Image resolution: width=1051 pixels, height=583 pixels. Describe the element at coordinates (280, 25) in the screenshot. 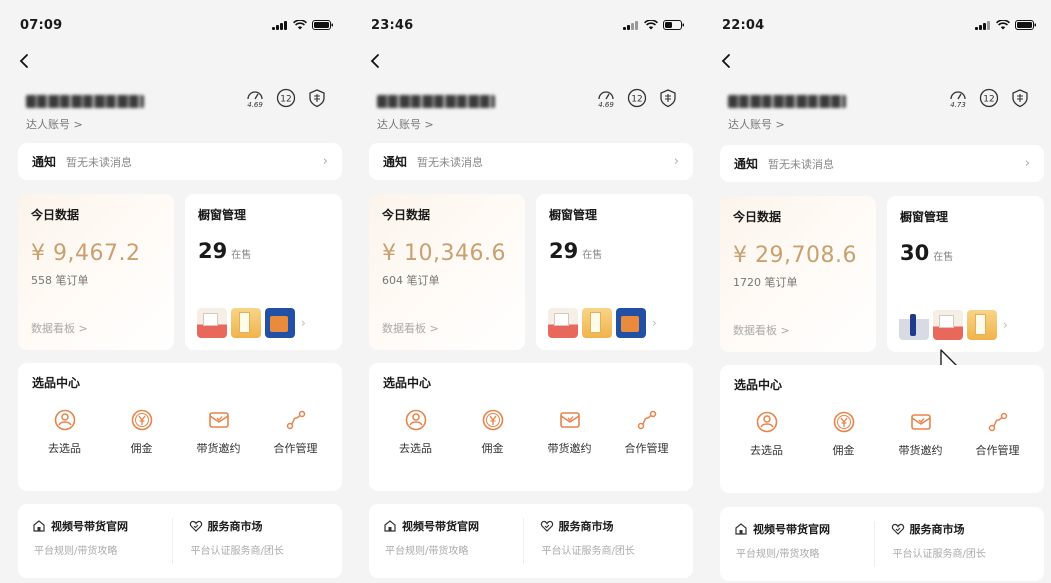

I see `signal-icon` at that location.